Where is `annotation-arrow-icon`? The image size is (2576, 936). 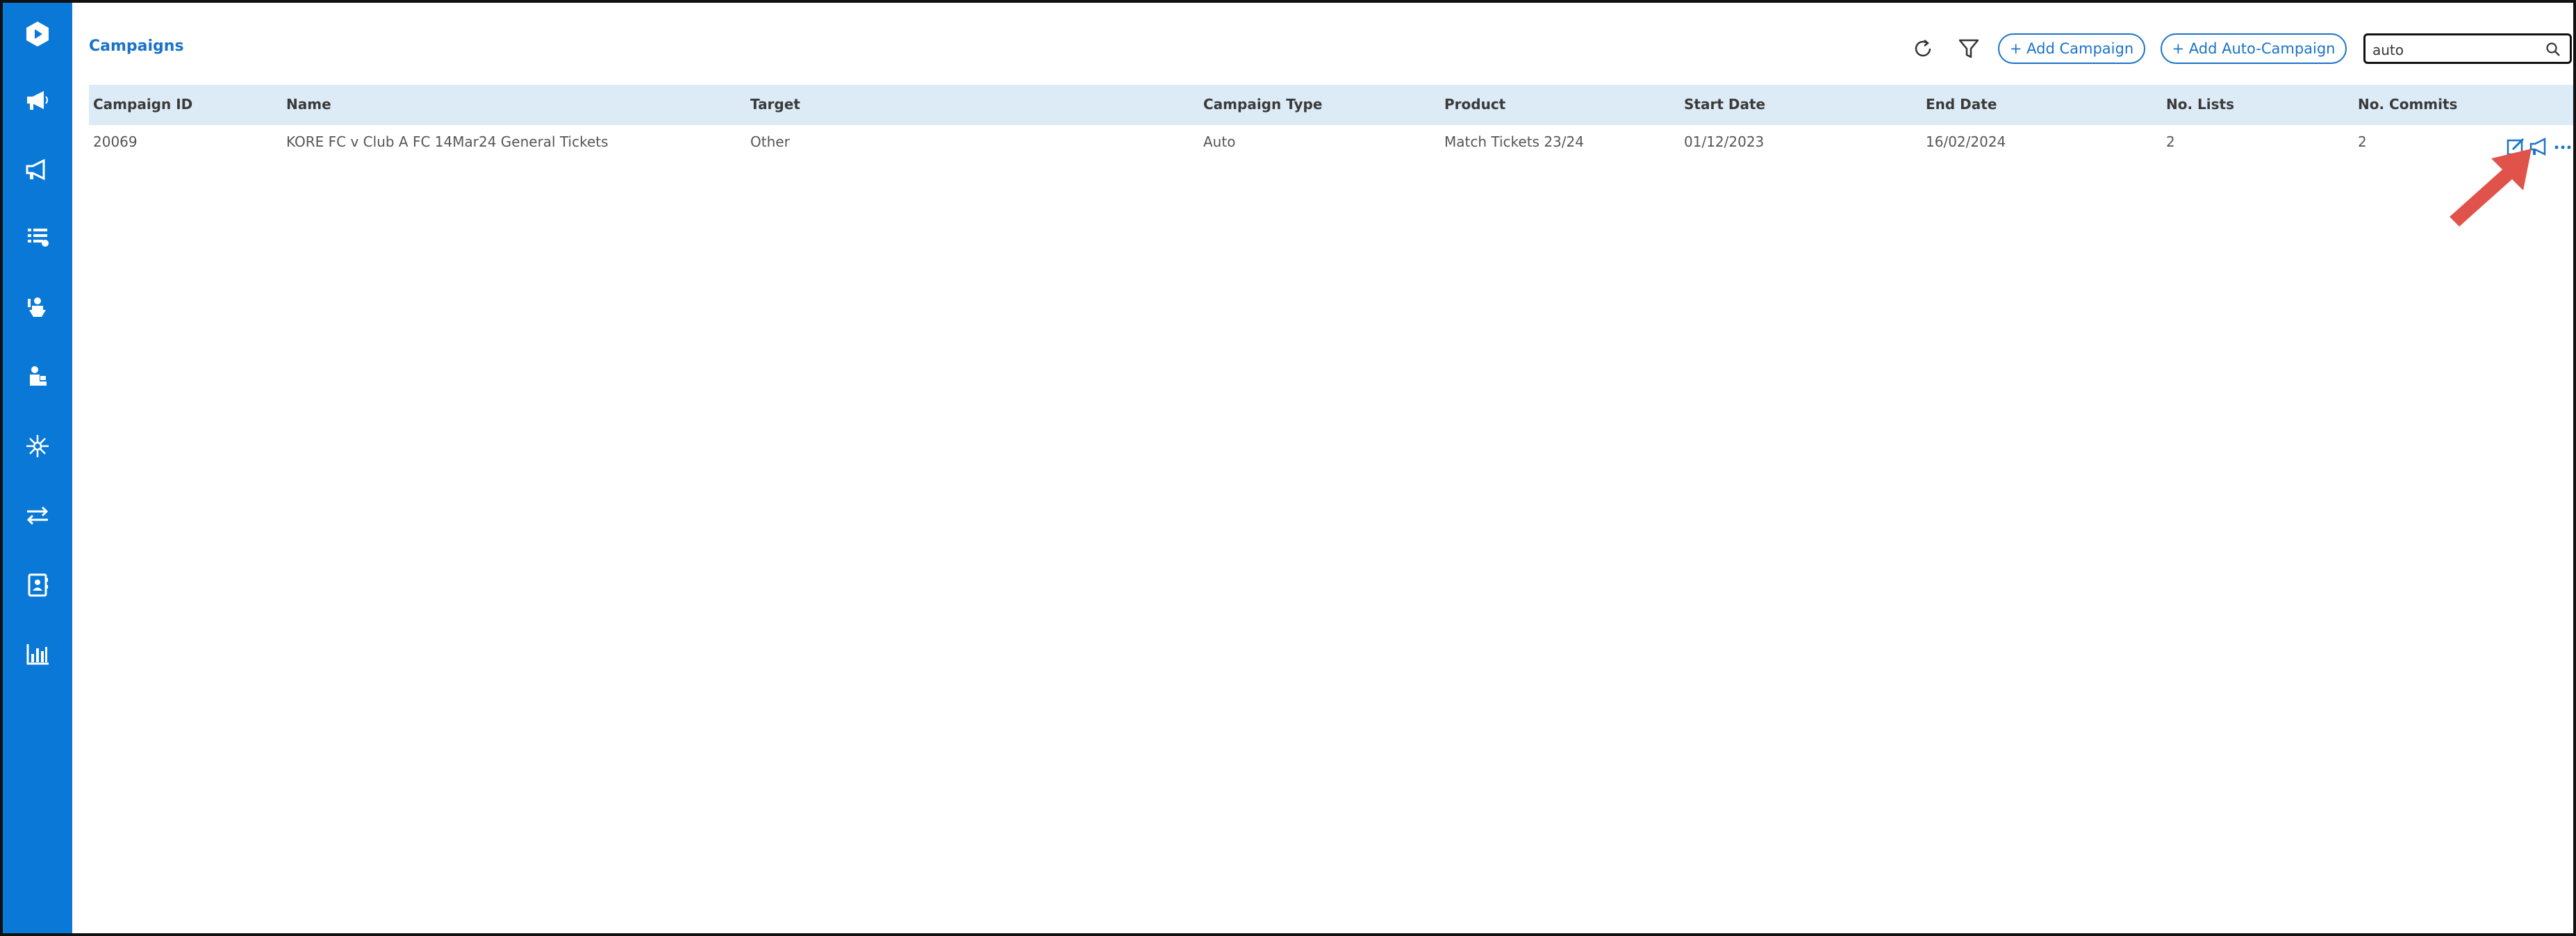
annotation-arrow-icon is located at coordinates (2491, 188).